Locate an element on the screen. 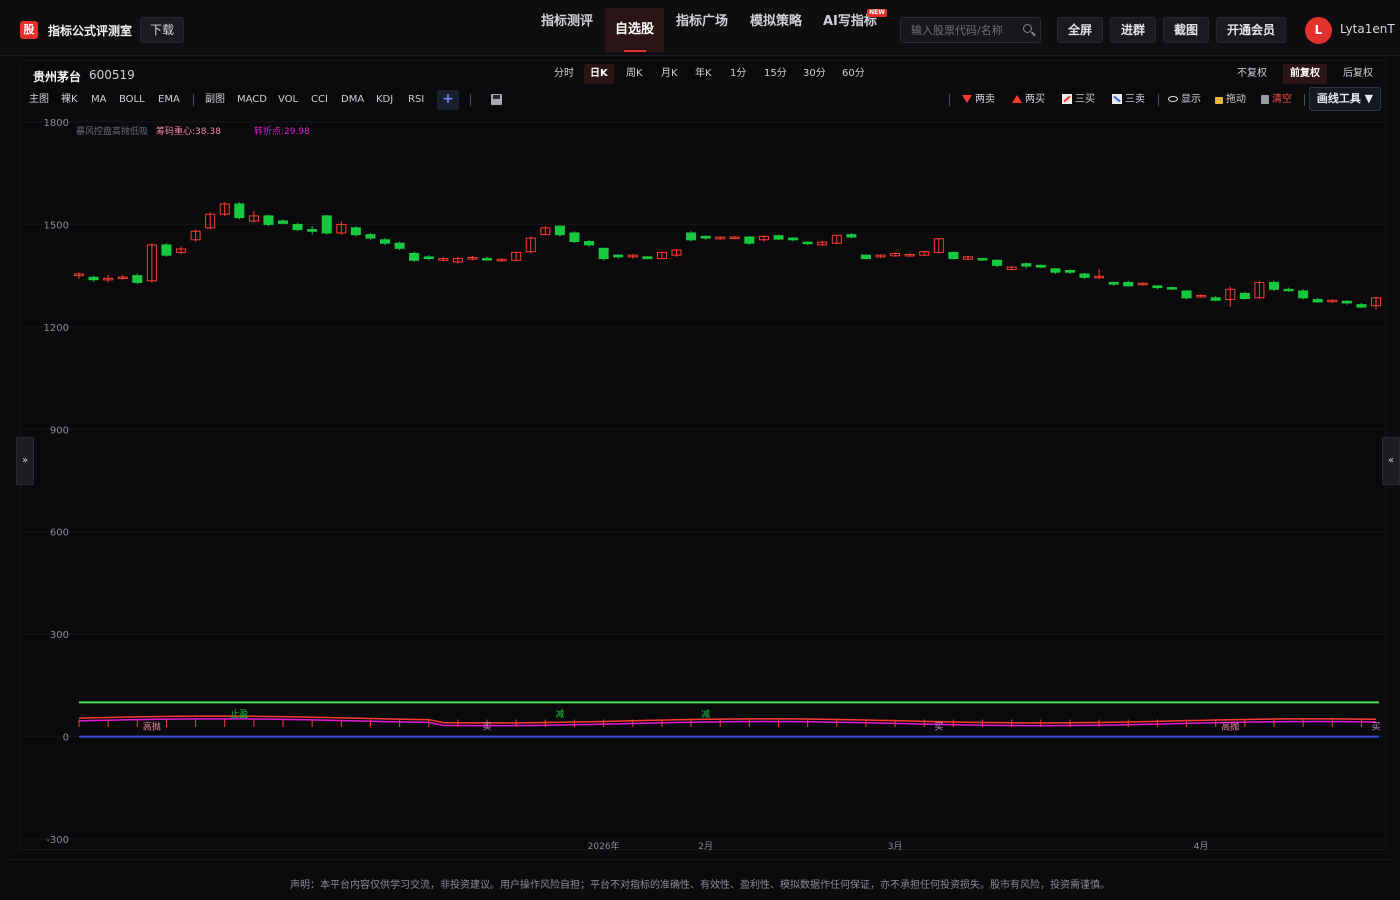  y-tick-label: -300 is located at coordinates (57, 840).